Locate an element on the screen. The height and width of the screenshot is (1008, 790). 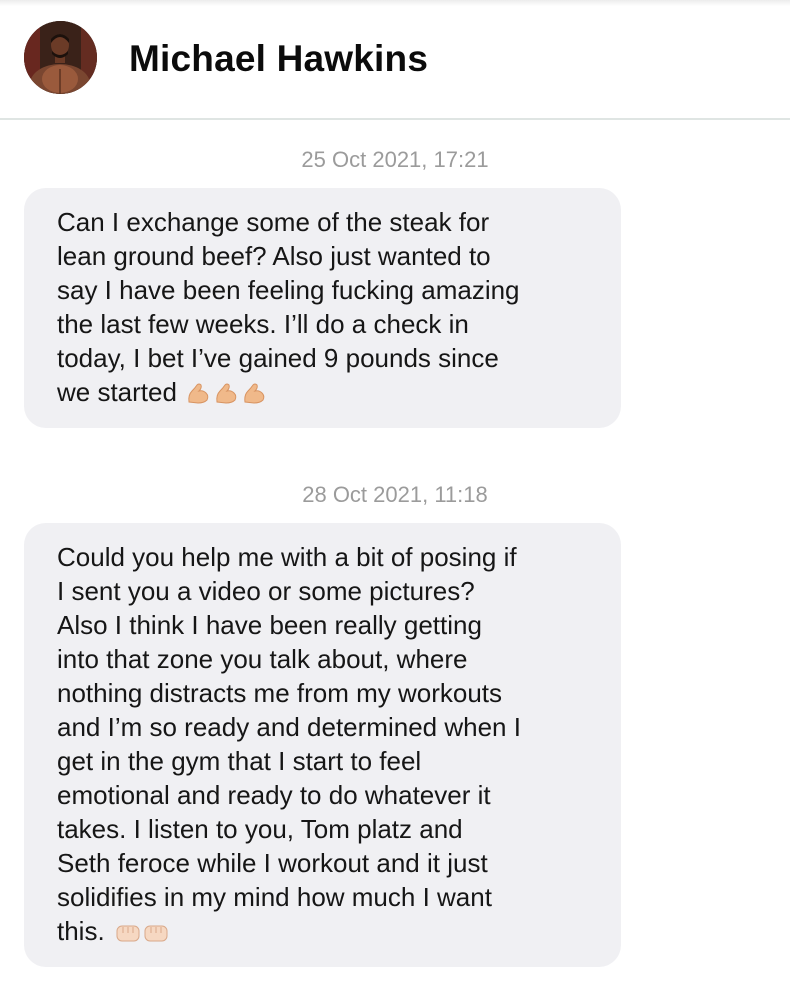
message-line-last: we started is located at coordinates (329, 394).